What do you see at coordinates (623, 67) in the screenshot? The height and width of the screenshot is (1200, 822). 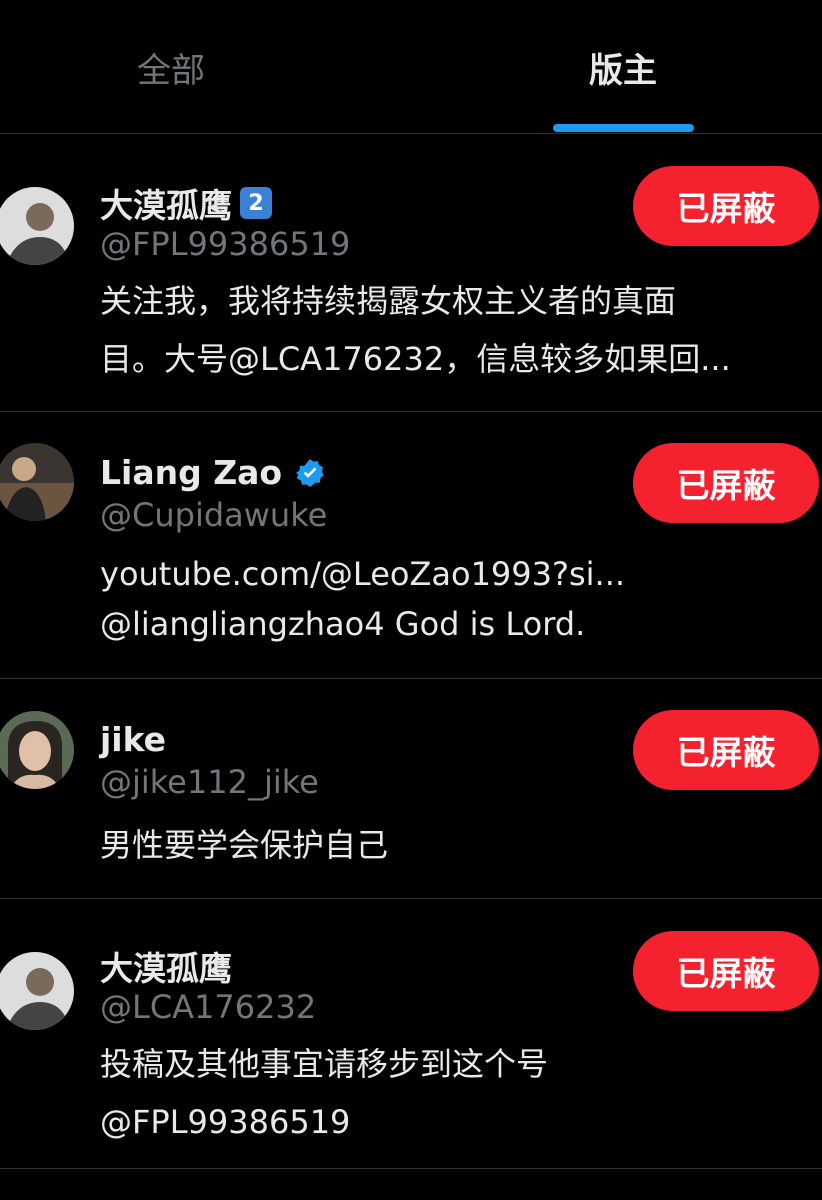 I see `tab-moderator: 版主` at bounding box center [623, 67].